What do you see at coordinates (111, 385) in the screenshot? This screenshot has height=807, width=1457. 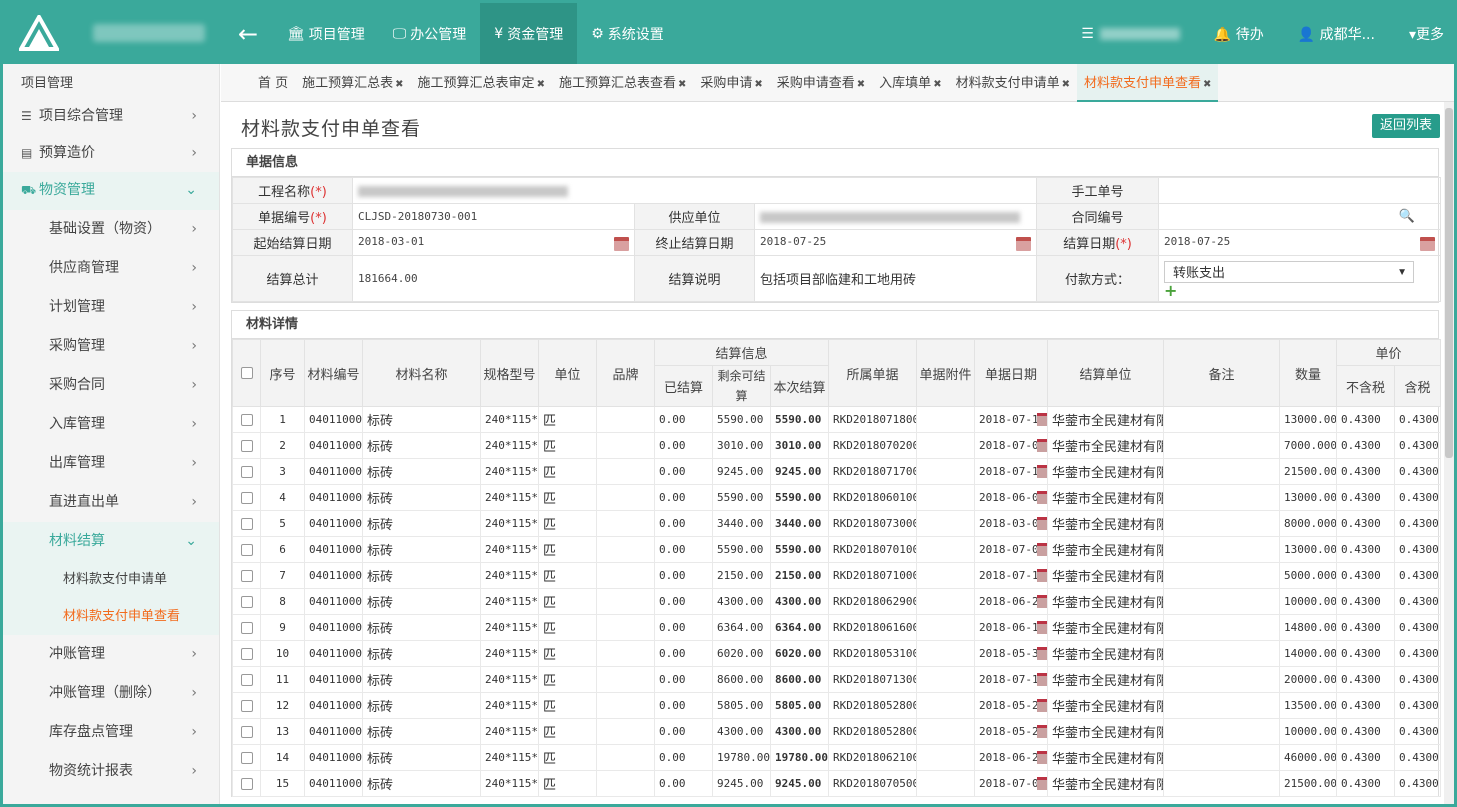 I see `sidebar-subitem: 采购合同 ›` at bounding box center [111, 385].